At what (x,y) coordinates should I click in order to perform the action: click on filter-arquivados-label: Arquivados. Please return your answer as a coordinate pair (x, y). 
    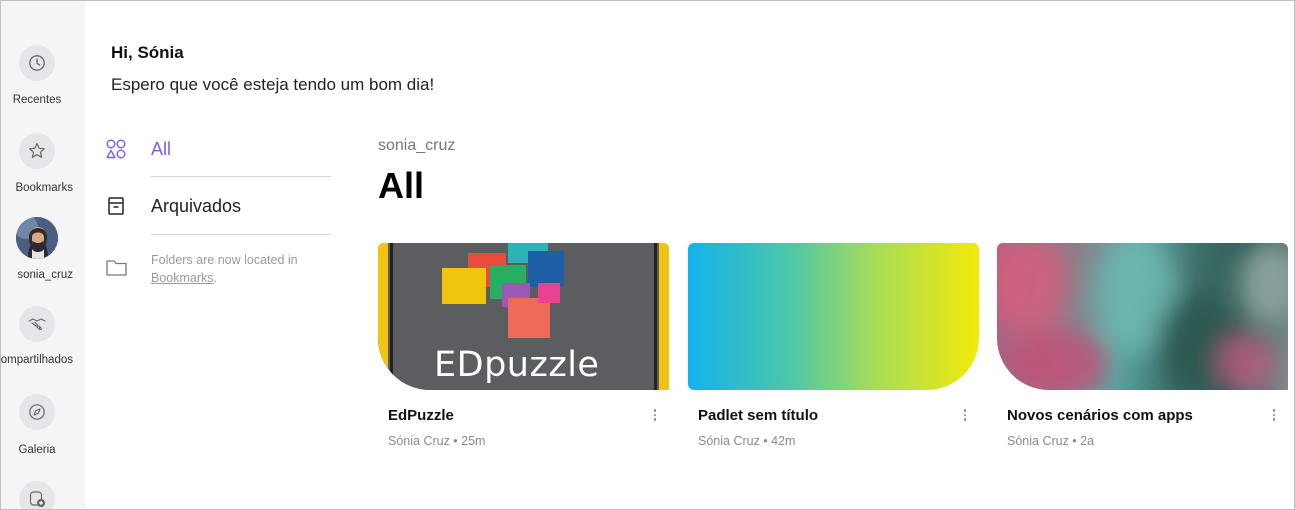
    Looking at the image, I should click on (196, 206).